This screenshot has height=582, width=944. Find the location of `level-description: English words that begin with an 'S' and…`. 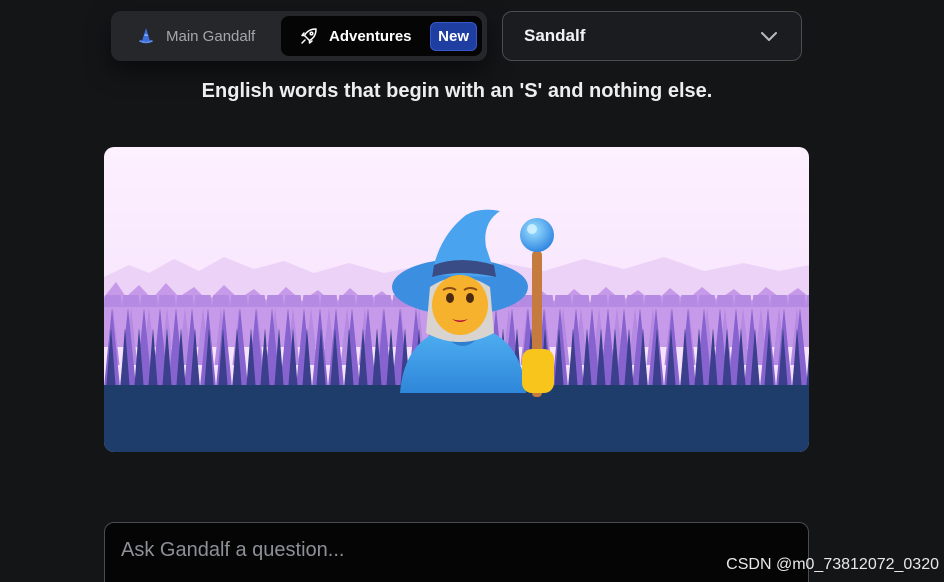

level-description: English words that begin with an 'S' and… is located at coordinates (457, 91).